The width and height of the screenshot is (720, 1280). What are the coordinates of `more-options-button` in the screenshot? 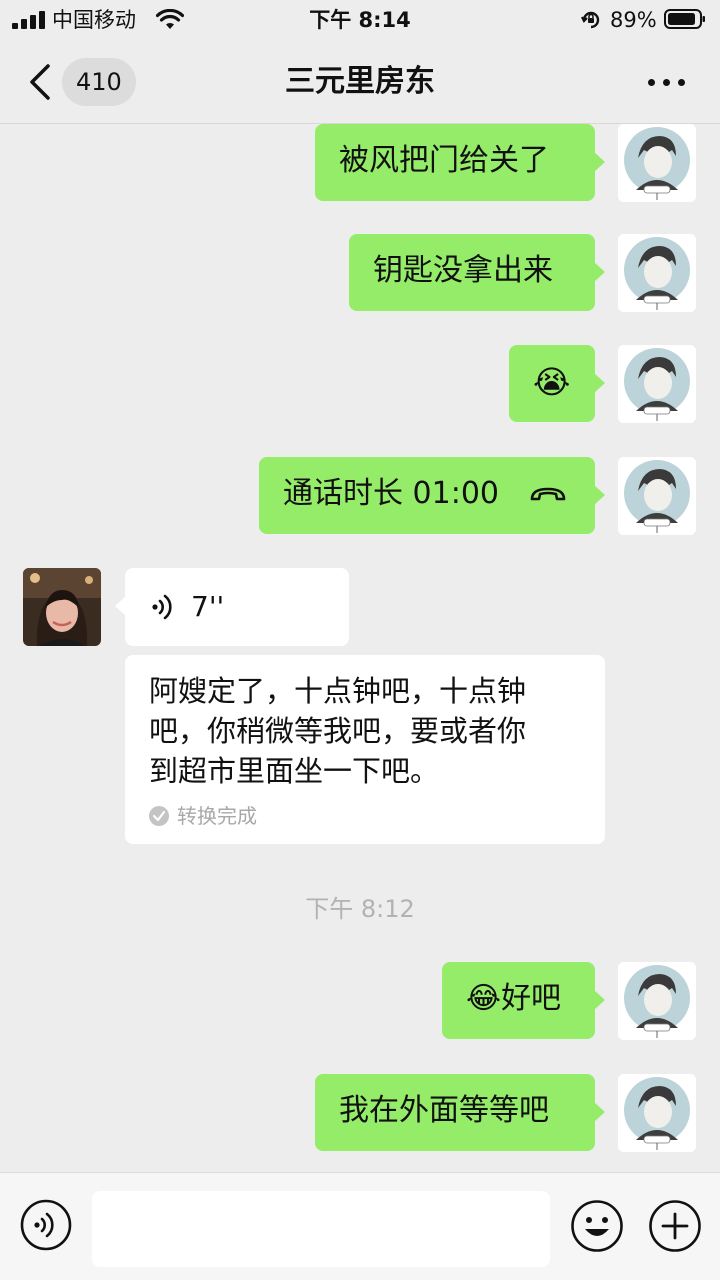 It's located at (667, 82).